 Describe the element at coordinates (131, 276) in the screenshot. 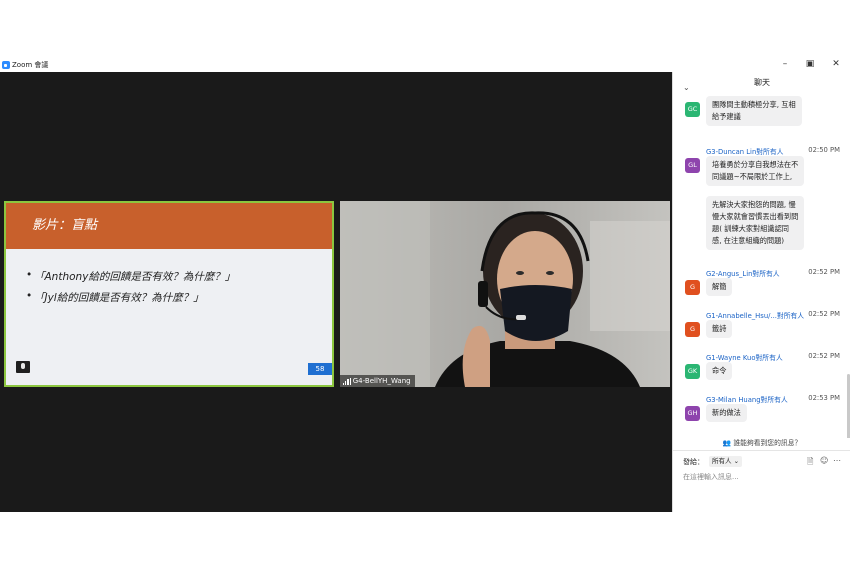

I see `slide-bullet: • 「Anthony給的回饋是否有效？為什麼？」` at that location.